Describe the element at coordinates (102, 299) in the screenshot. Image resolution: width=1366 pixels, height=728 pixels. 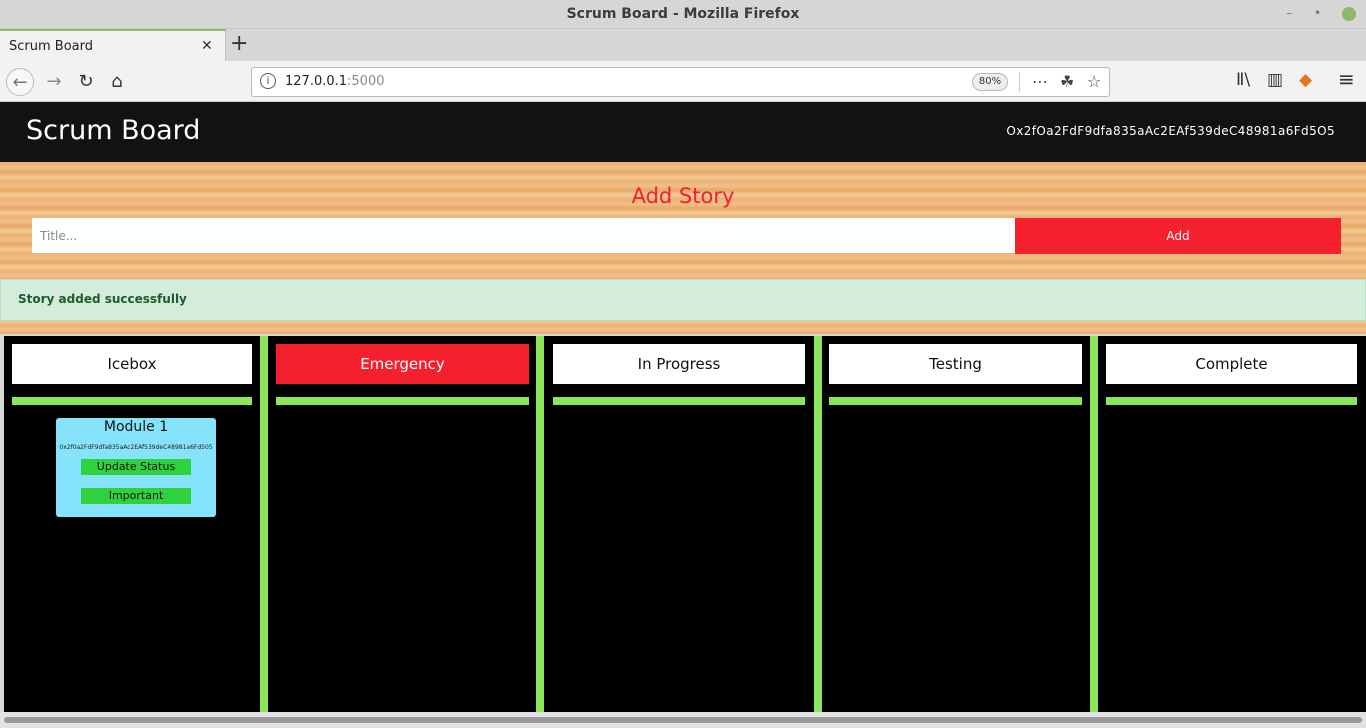
I see `alert-message: Story added successfully` at that location.